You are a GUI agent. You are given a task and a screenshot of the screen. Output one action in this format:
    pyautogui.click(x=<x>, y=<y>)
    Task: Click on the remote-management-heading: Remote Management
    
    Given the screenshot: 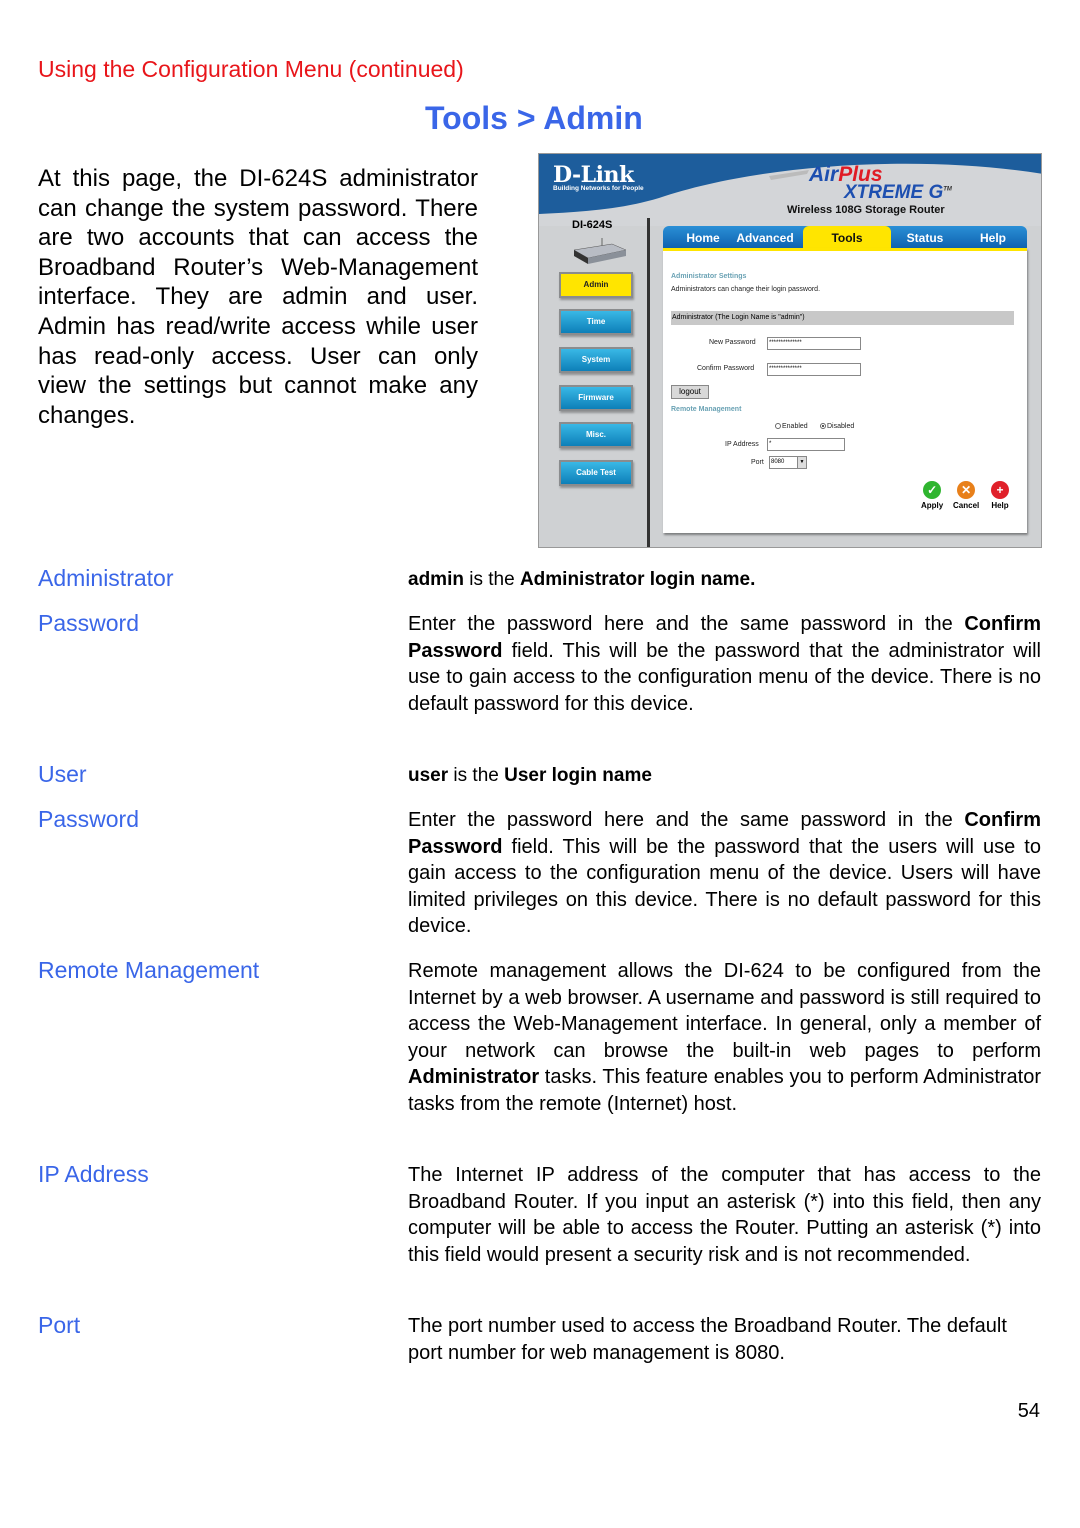 What is the action you would take?
    pyautogui.click(x=706, y=409)
    